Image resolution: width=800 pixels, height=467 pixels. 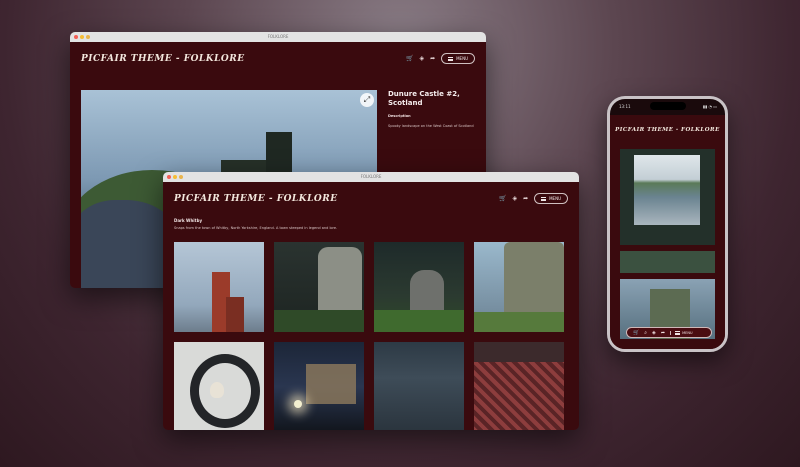 What do you see at coordinates (669, 332) in the screenshot?
I see `bottom-action-bar: 🛒 ⌕ ◈ ➦ MENU` at bounding box center [669, 332].